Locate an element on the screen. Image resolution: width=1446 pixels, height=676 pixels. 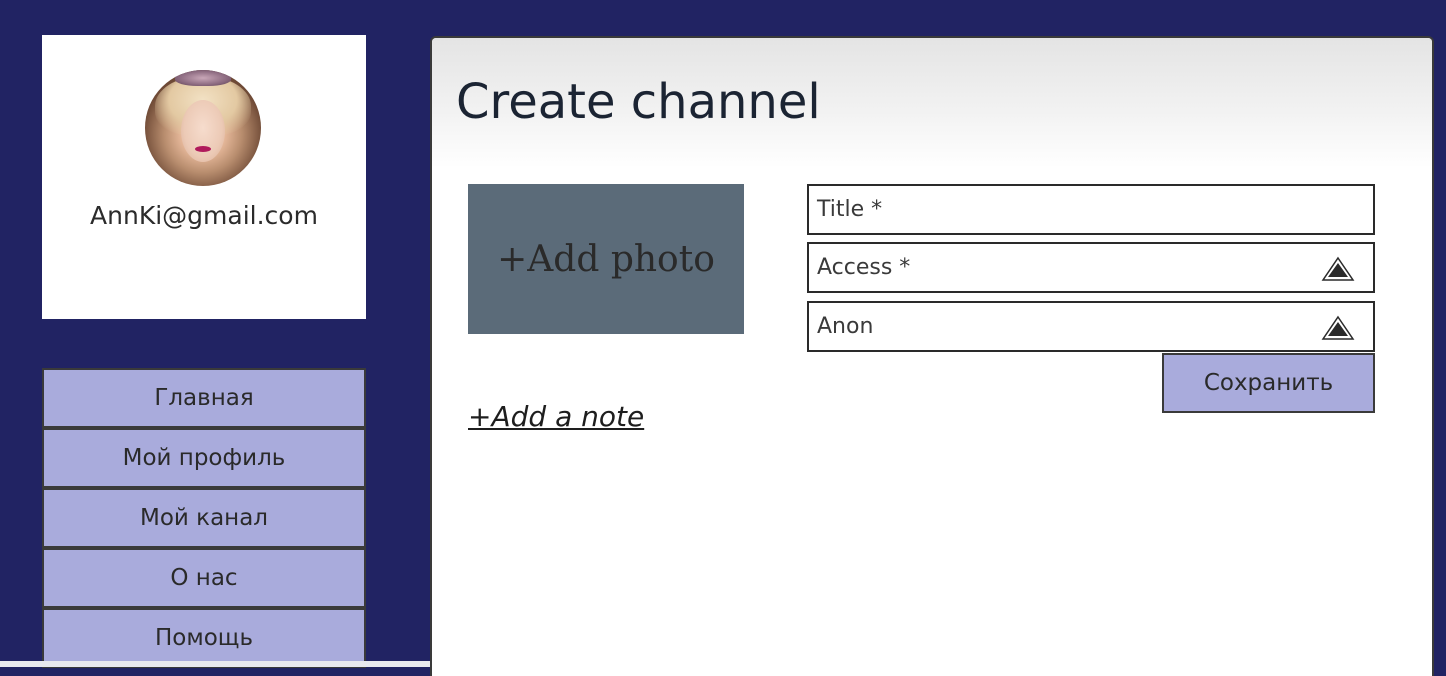
nav-item-about: О нас is located at coordinates (204, 578).